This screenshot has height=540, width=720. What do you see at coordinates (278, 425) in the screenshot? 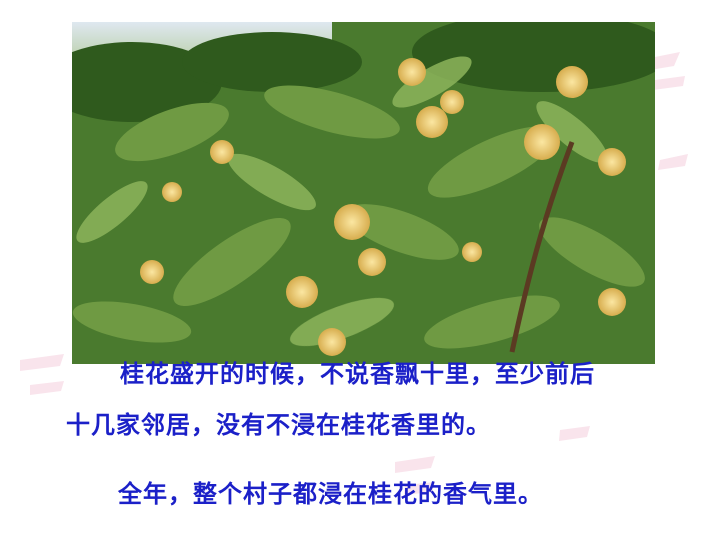
I see `paragraph-line-2: 十几家邻居，没有不浸在桂花香里的。` at bounding box center [278, 425].